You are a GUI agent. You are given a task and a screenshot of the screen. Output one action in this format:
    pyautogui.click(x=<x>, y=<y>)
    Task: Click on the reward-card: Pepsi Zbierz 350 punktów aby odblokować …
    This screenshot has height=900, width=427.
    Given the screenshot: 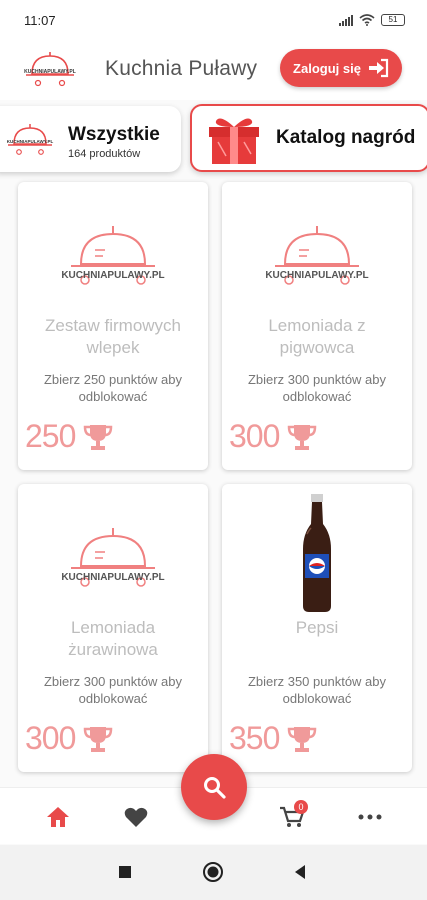 What is the action you would take?
    pyautogui.click(x=317, y=628)
    